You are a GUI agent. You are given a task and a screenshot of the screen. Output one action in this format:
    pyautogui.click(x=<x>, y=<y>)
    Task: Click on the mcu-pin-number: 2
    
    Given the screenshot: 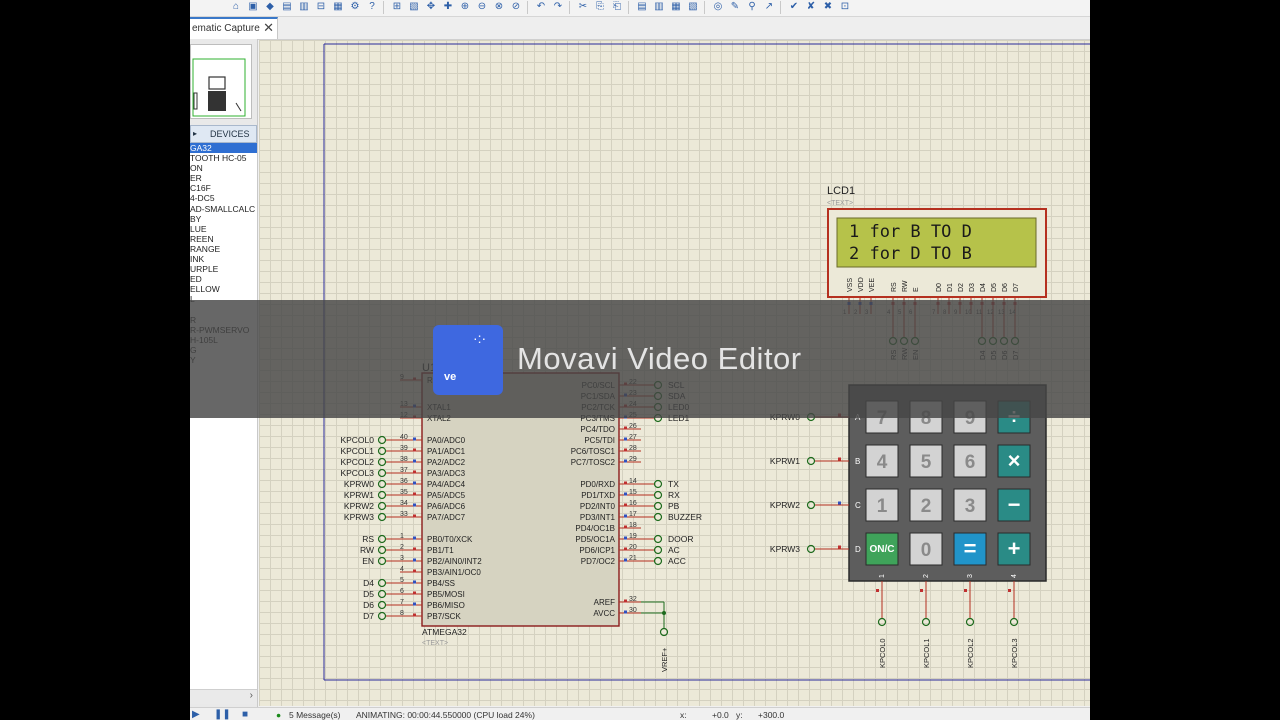 What is the action you would take?
    pyautogui.click(x=402, y=547)
    